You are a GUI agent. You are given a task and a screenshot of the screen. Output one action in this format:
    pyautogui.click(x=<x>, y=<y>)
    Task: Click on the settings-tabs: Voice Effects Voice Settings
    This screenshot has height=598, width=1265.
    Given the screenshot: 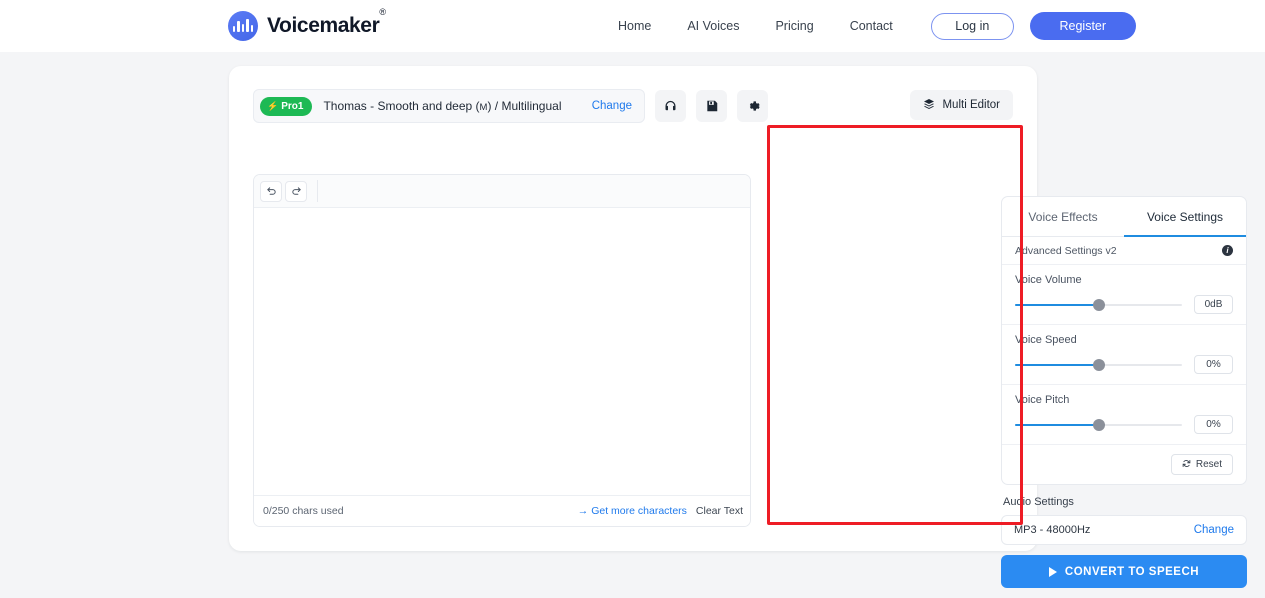 What is the action you would take?
    pyautogui.click(x=1124, y=217)
    